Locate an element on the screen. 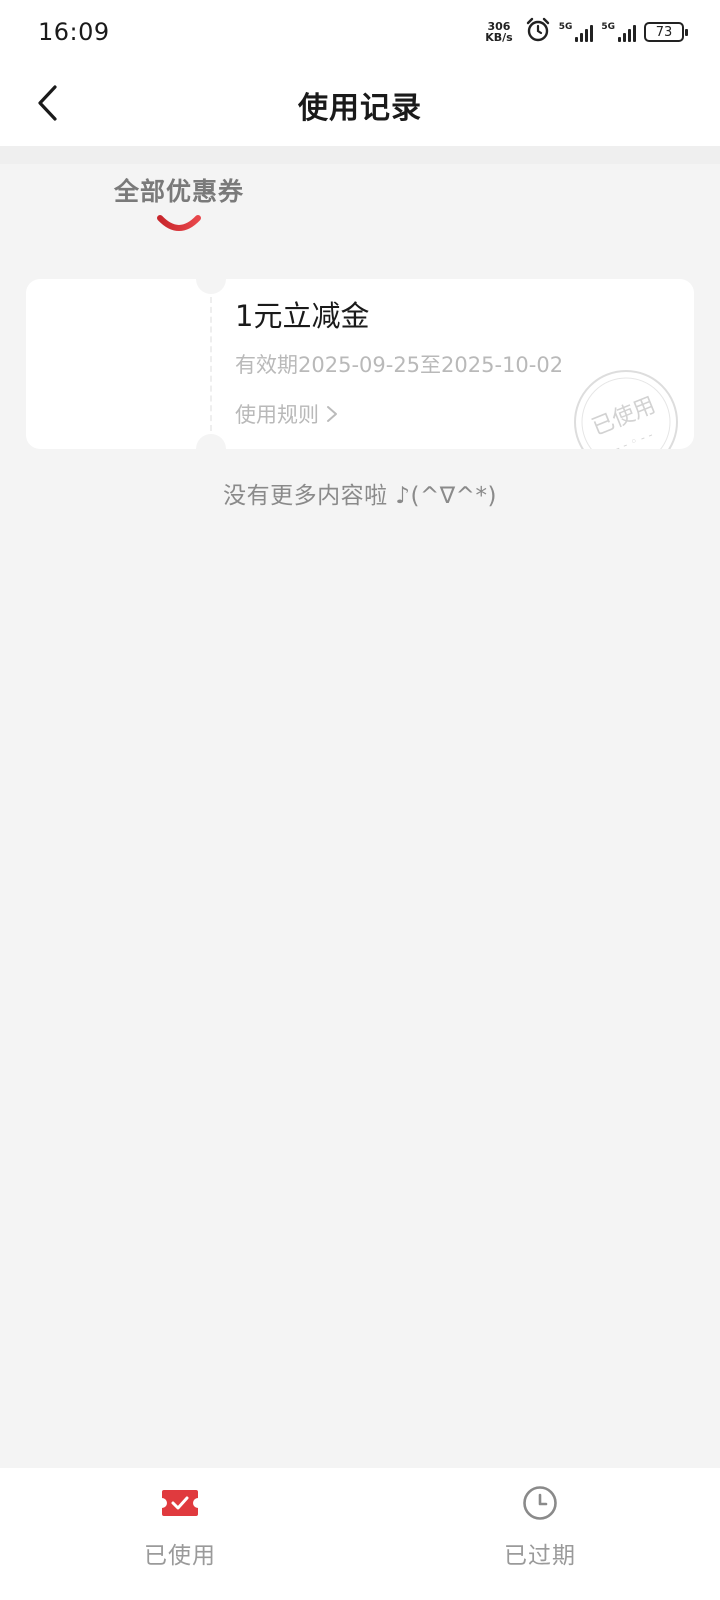 Image resolution: width=720 pixels, height=1600 pixels. bottom-tab-bar: 已使用 已过期 is located at coordinates (360, 1534).